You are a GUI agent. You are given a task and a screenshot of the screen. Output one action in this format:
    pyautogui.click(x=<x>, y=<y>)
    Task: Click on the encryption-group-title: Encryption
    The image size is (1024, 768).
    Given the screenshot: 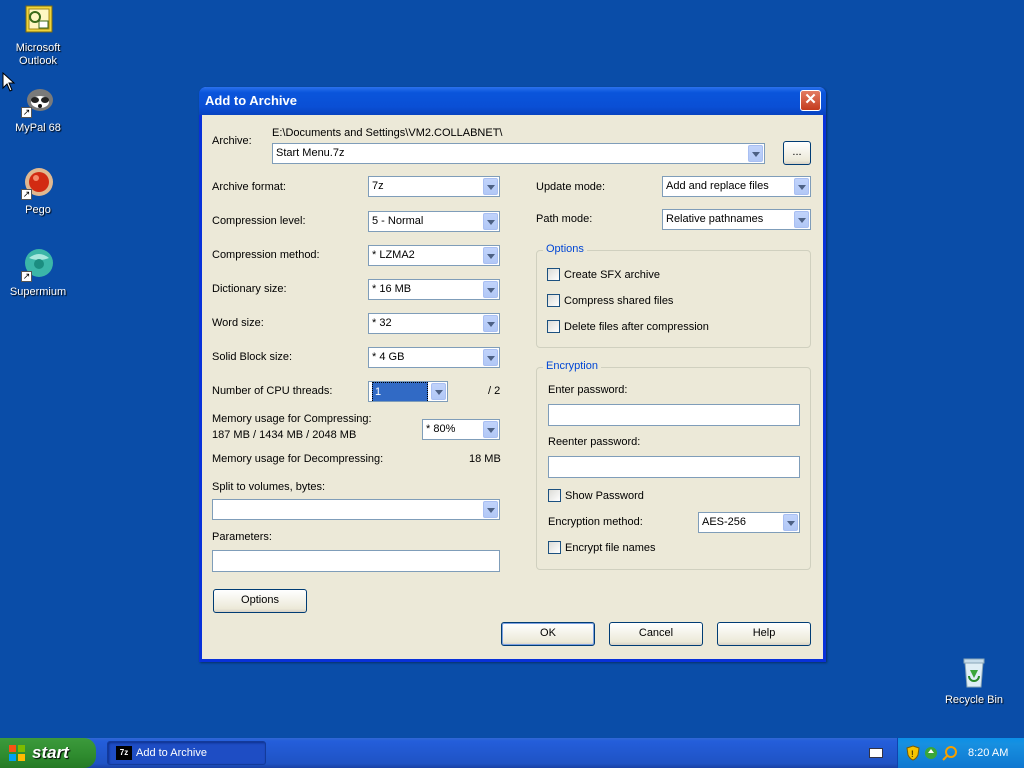 What is the action you would take?
    pyautogui.click(x=572, y=366)
    